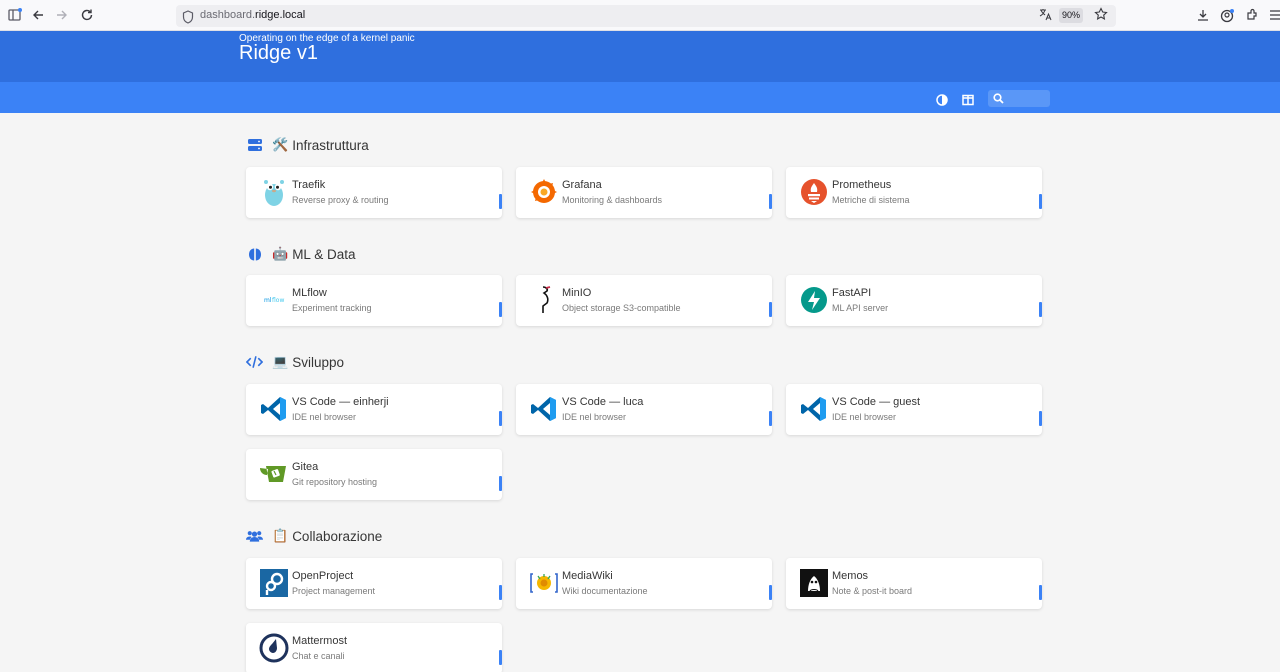 The width and height of the screenshot is (1280, 672). What do you see at coordinates (1045, 16) in the screenshot?
I see `translate-icon` at bounding box center [1045, 16].